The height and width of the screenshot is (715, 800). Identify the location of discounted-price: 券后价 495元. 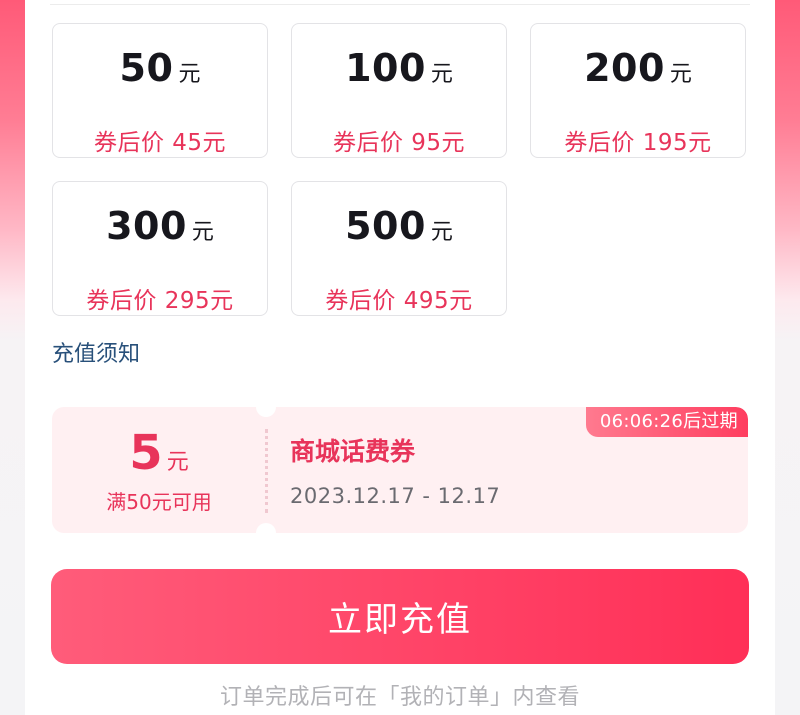
(399, 301).